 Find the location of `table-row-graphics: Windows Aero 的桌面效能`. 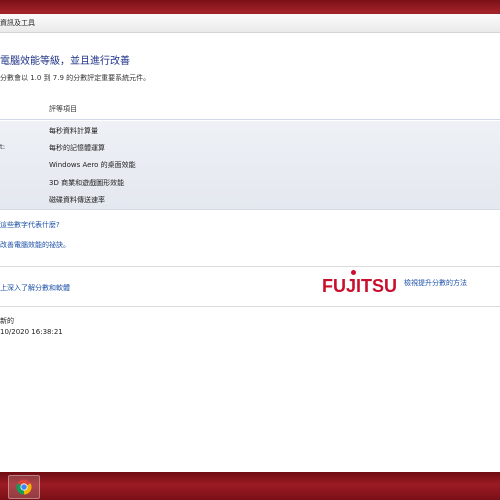

table-row-graphics: Windows Aero 的桌面效能 is located at coordinates (92, 165).